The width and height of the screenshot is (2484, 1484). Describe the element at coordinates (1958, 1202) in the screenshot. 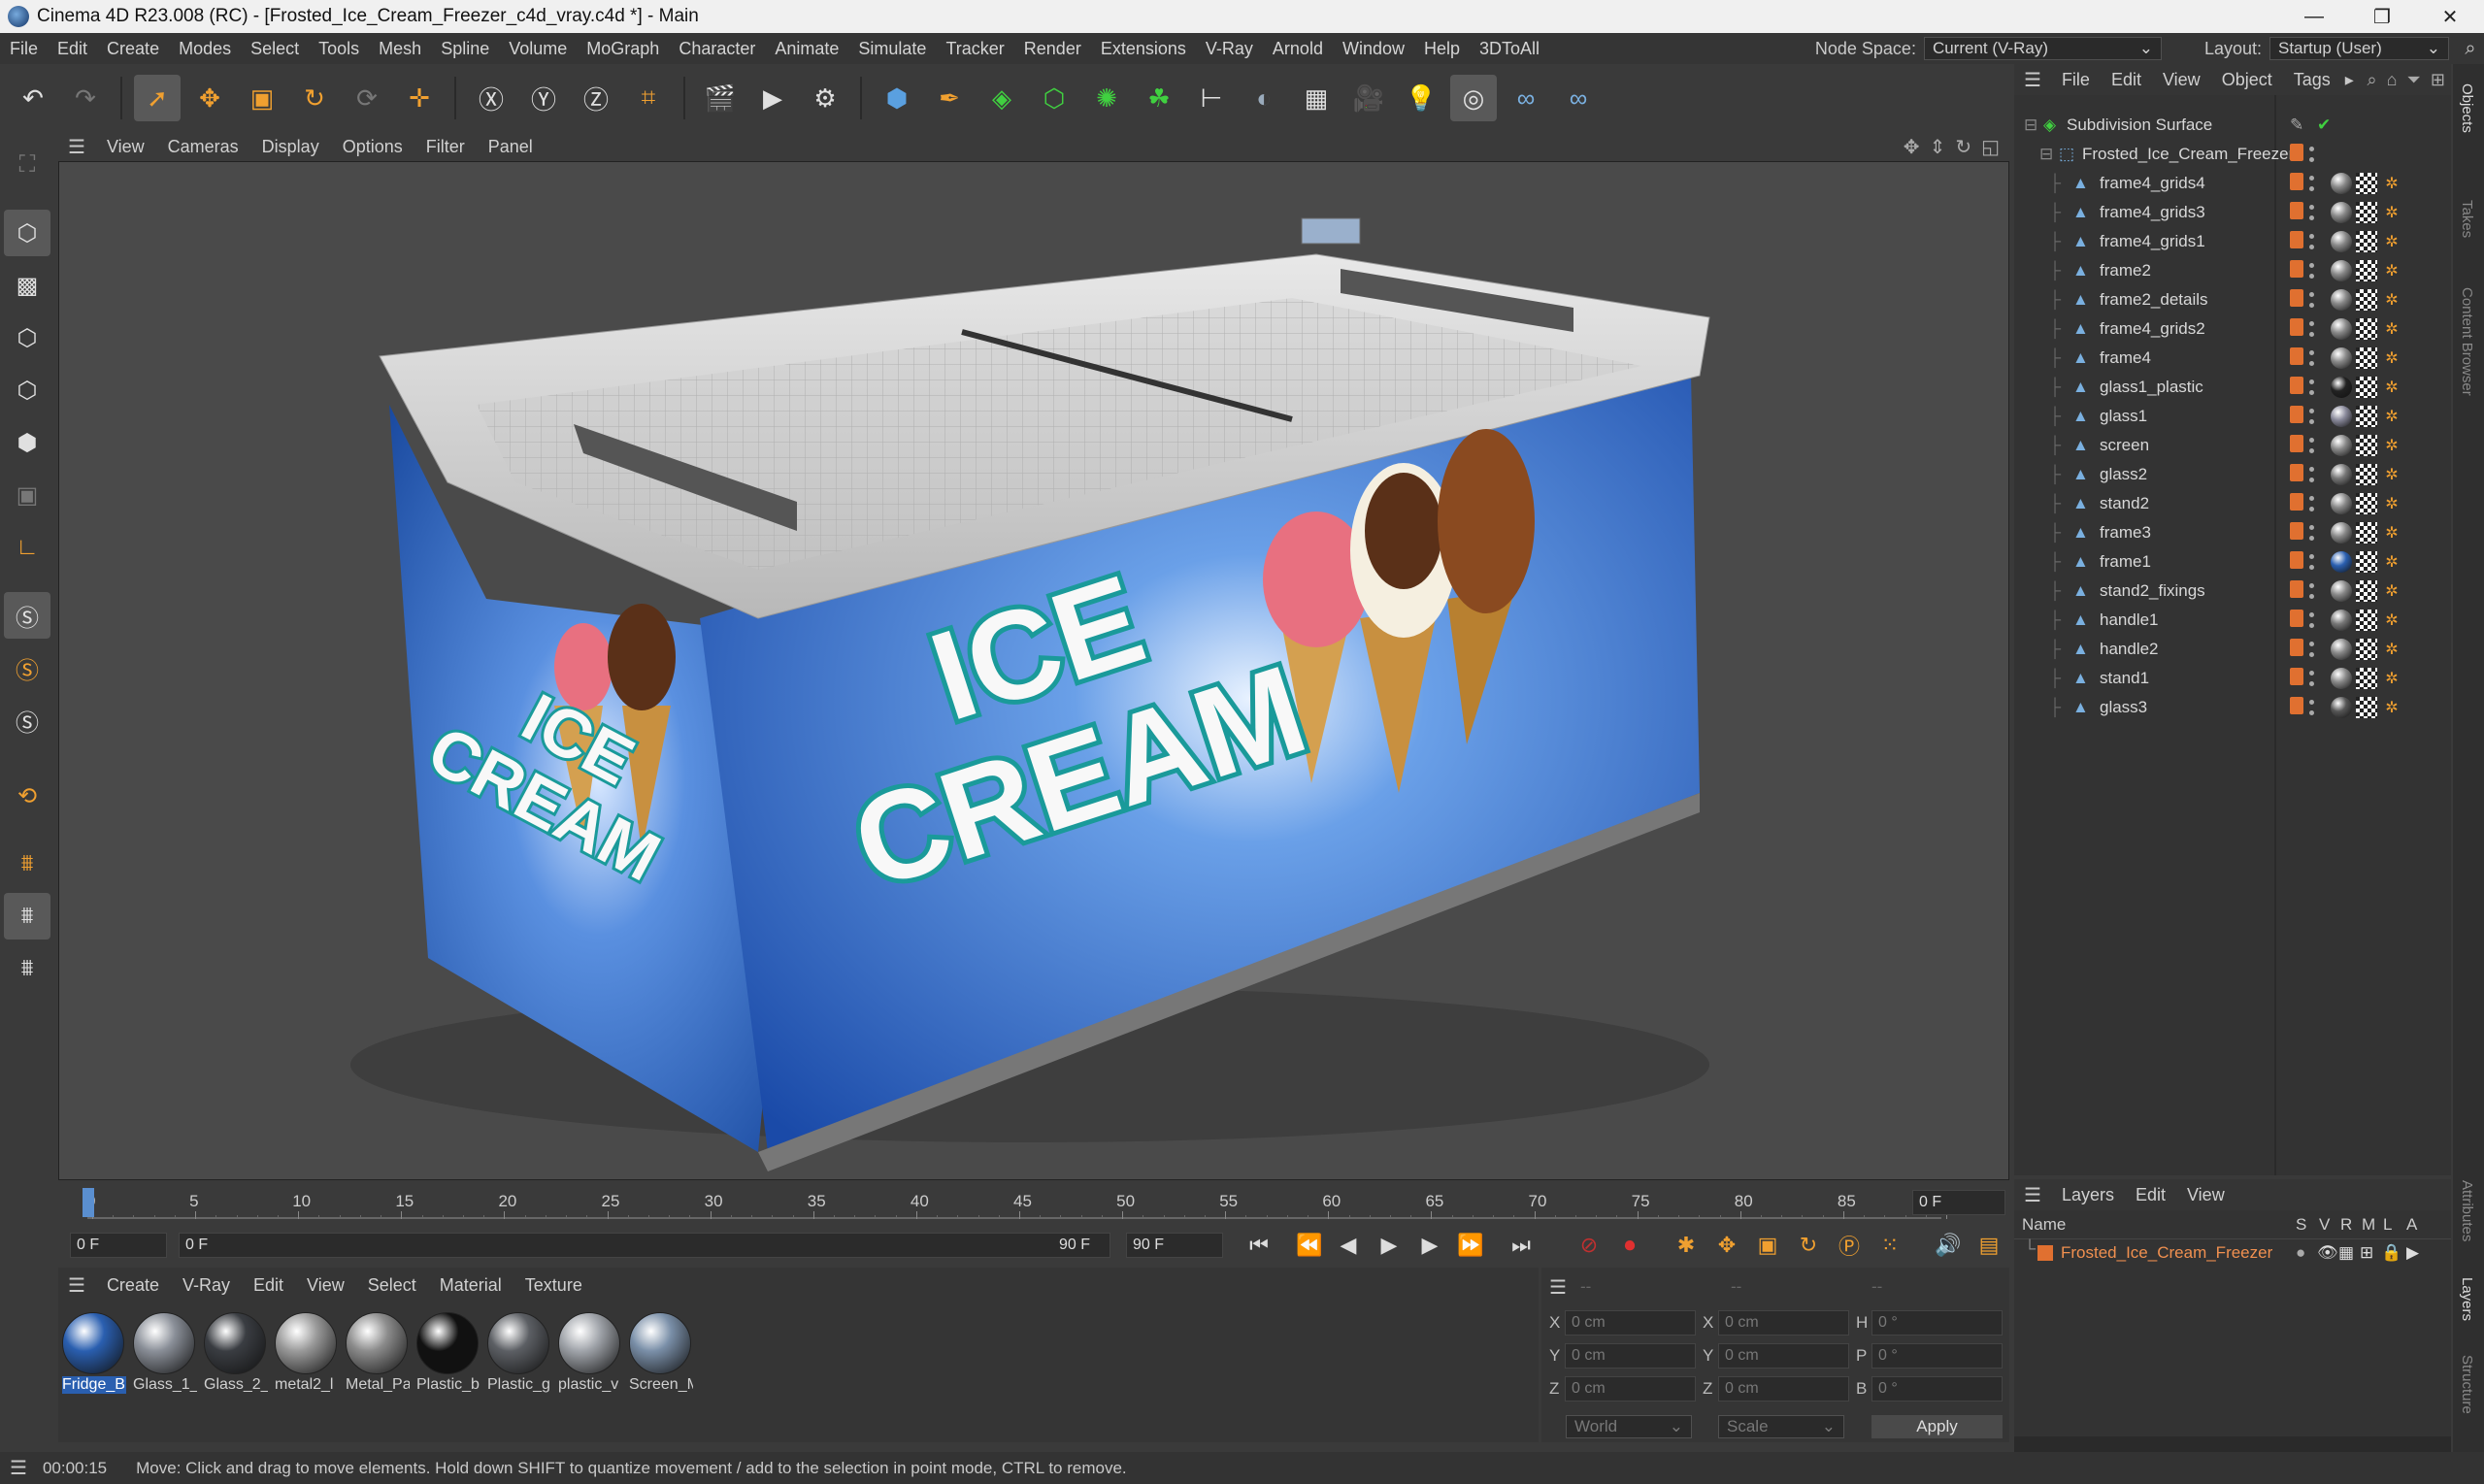

I see `current-frame-field: 0 F` at that location.